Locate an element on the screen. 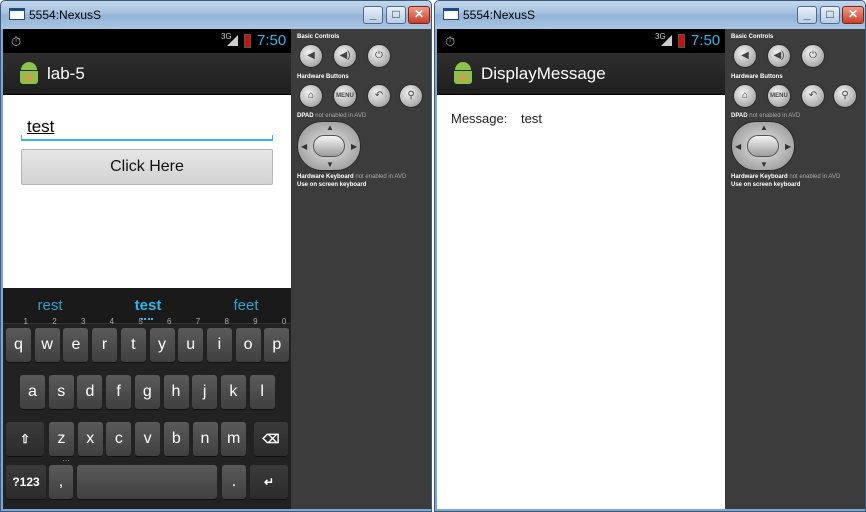 The image size is (866, 512). key-g: g is located at coordinates (147, 392).